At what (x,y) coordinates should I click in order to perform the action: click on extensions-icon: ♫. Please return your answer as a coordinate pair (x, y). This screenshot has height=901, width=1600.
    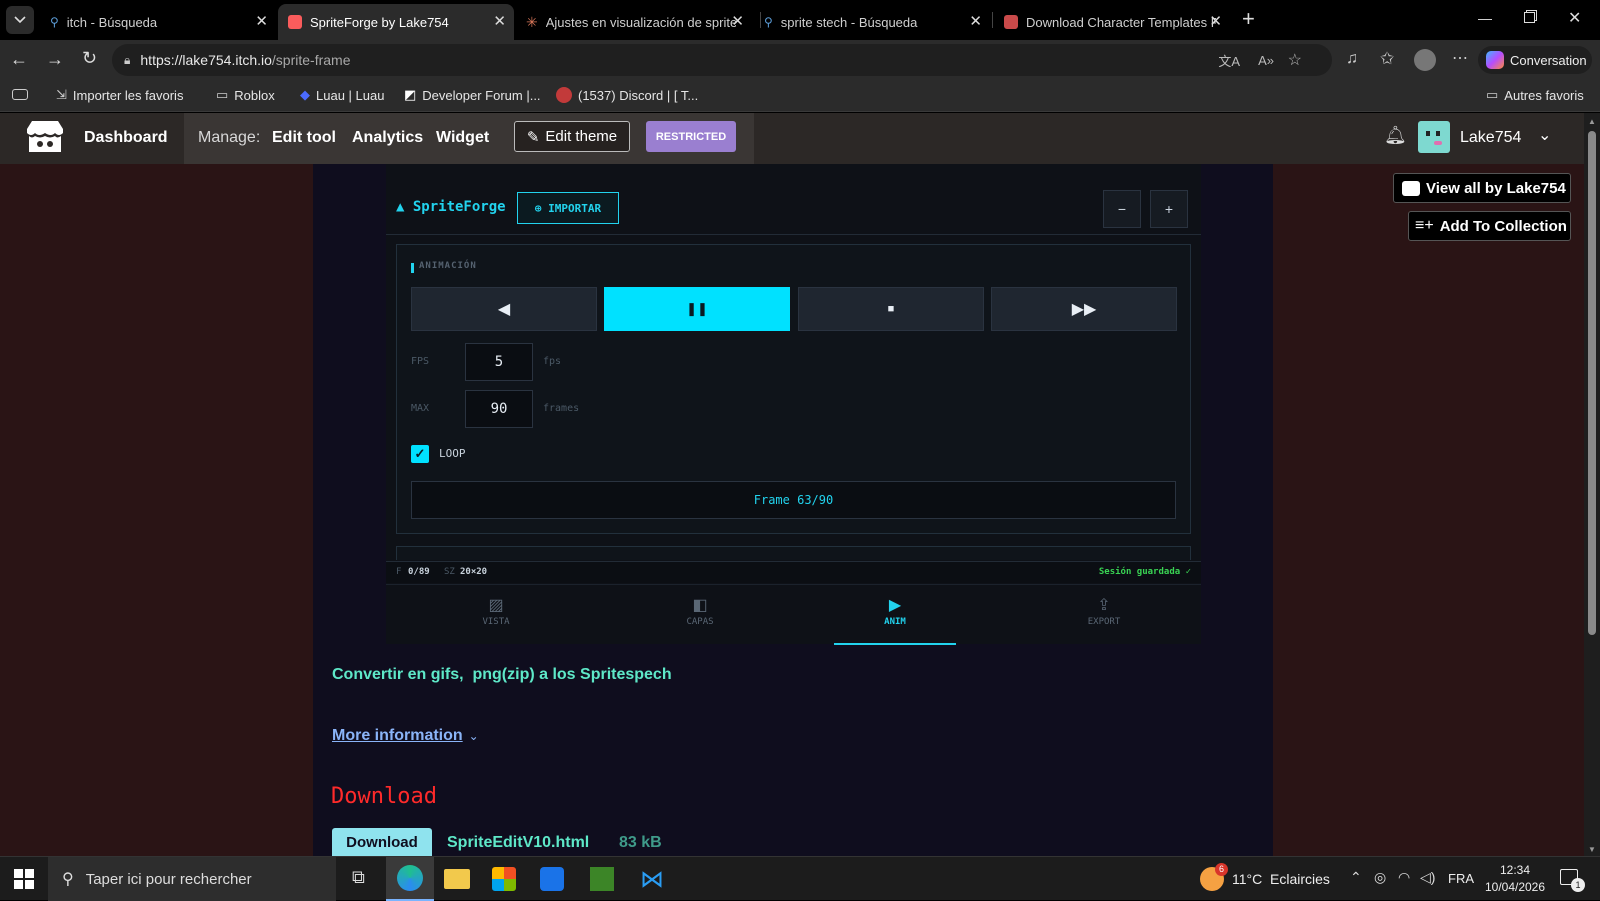
    Looking at the image, I should click on (1352, 59).